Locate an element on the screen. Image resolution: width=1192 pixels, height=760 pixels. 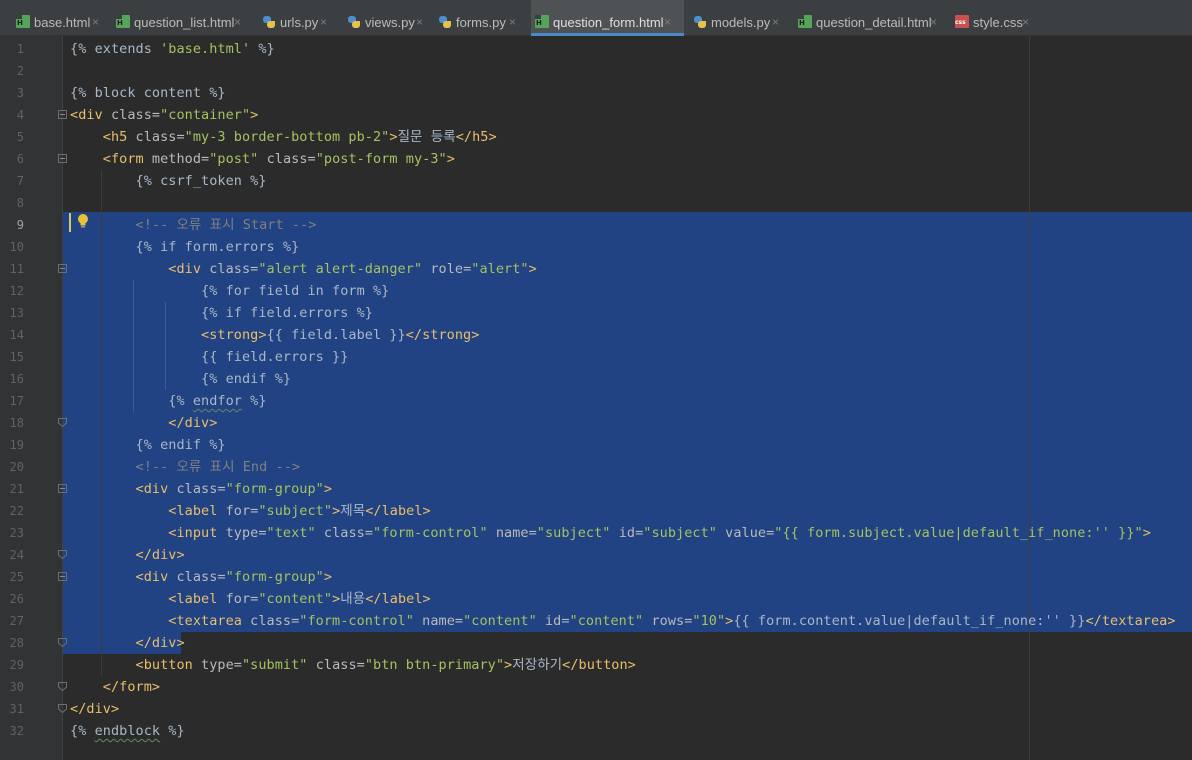
line-number: 25 is located at coordinates (16, 577).